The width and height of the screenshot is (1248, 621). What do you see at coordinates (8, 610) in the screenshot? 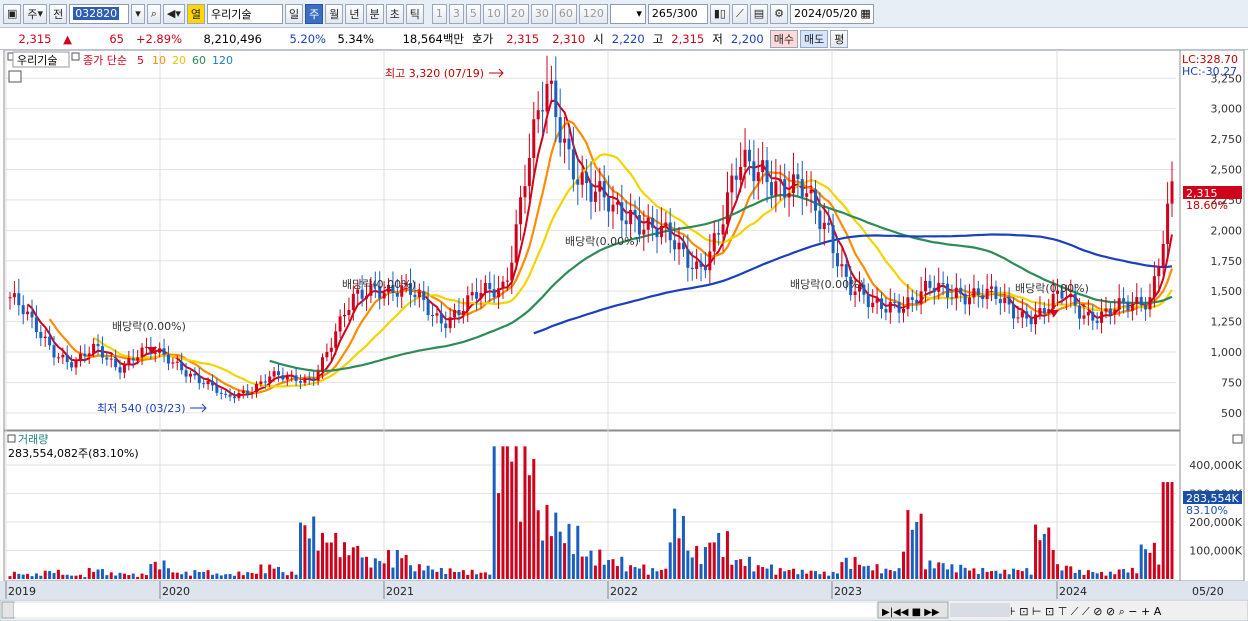
I see `scroll-left-button` at bounding box center [8, 610].